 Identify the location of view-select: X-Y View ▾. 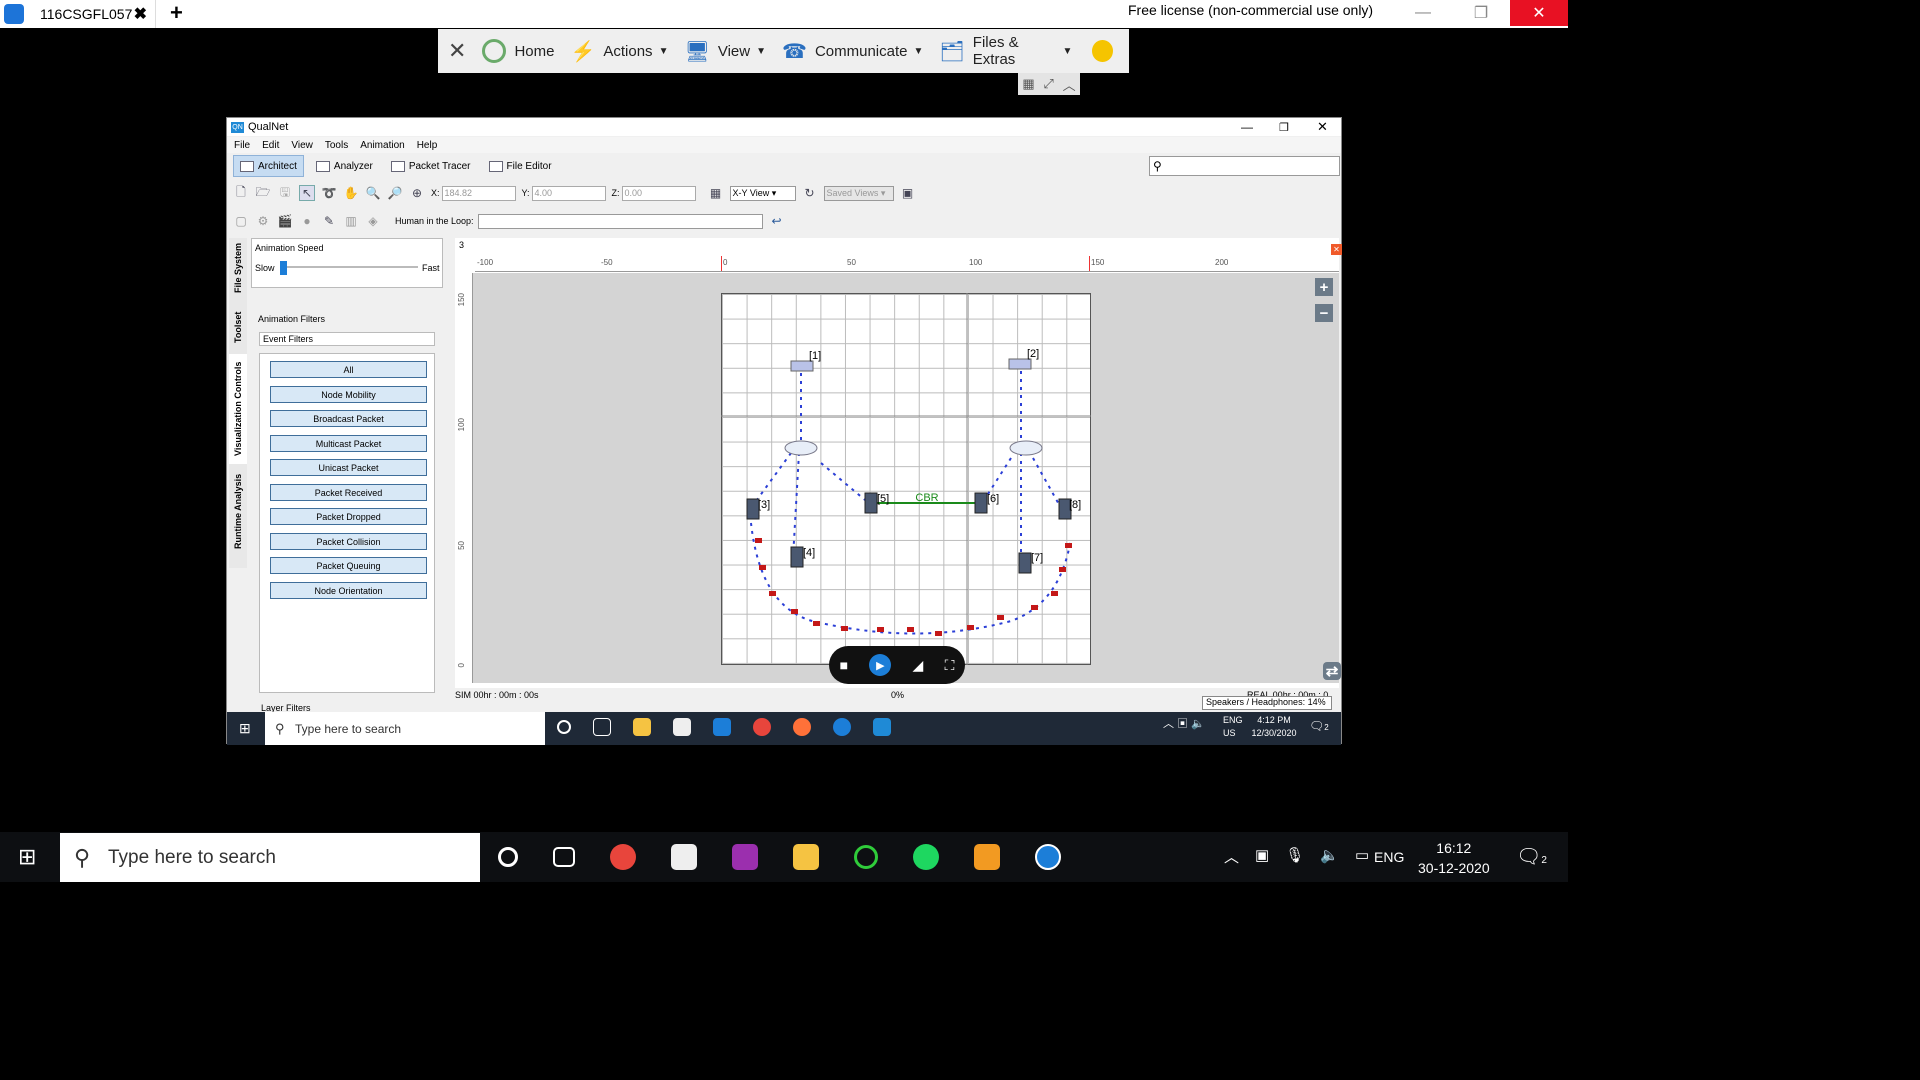
(762, 193).